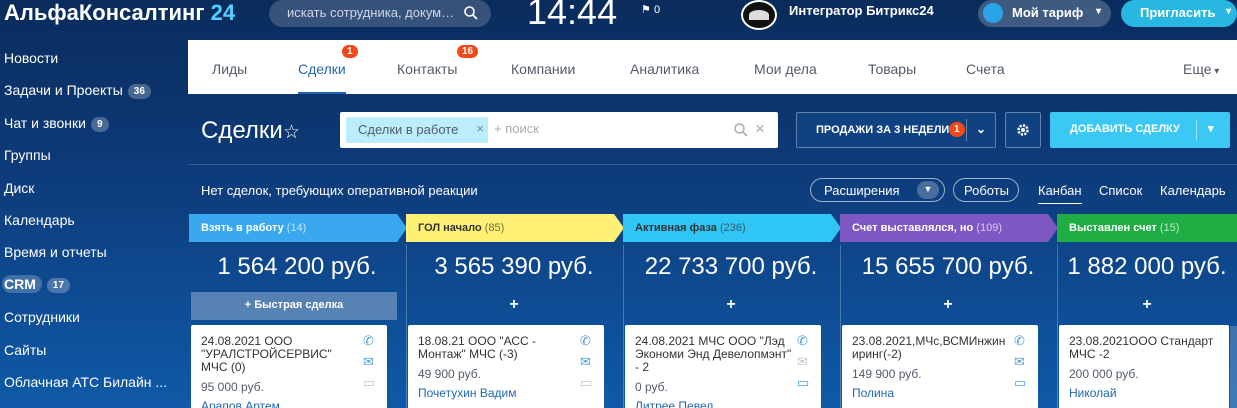 This screenshot has height=408, width=1237. Describe the element at coordinates (294, 306) in the screenshot. I see `quick-deal-button: + Быстрая сделка` at that location.